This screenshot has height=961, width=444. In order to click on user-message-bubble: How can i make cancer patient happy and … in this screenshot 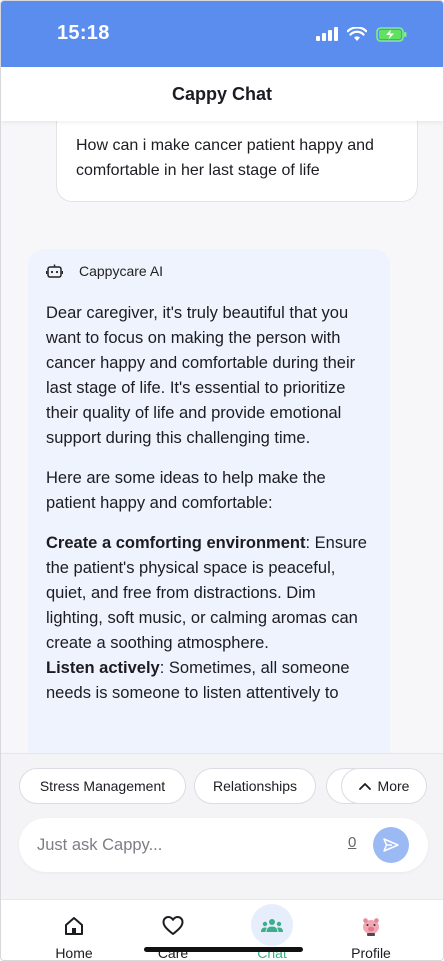, I will do `click(237, 161)`.